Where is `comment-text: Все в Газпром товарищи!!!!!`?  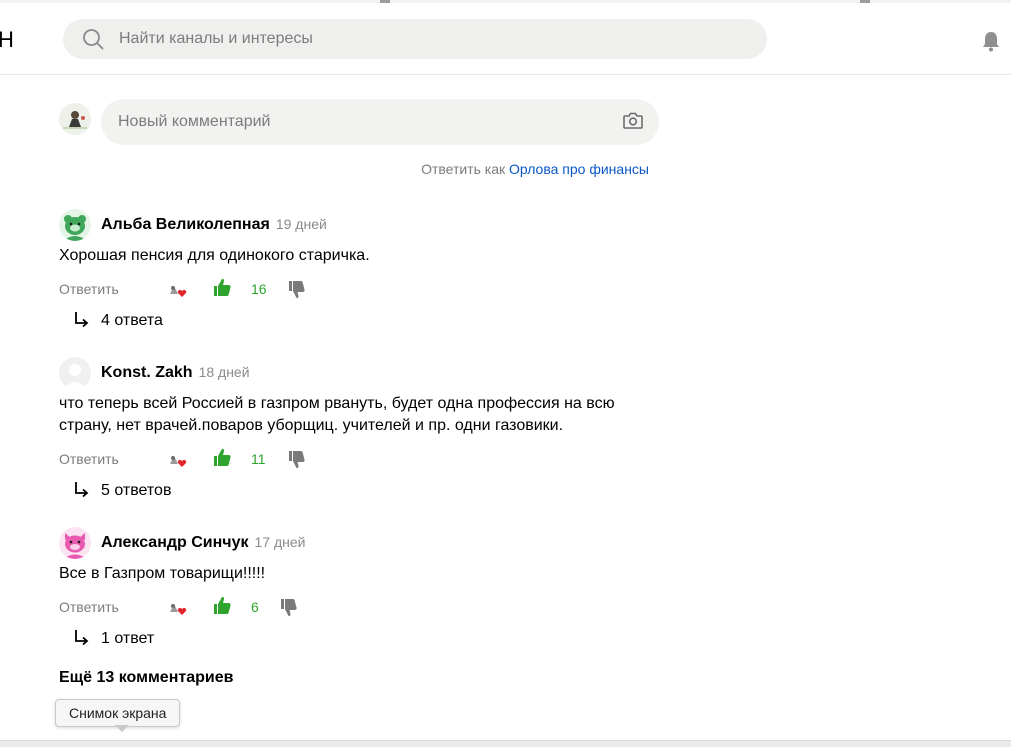 comment-text: Все в Газпром товарищи!!!!! is located at coordinates (162, 573).